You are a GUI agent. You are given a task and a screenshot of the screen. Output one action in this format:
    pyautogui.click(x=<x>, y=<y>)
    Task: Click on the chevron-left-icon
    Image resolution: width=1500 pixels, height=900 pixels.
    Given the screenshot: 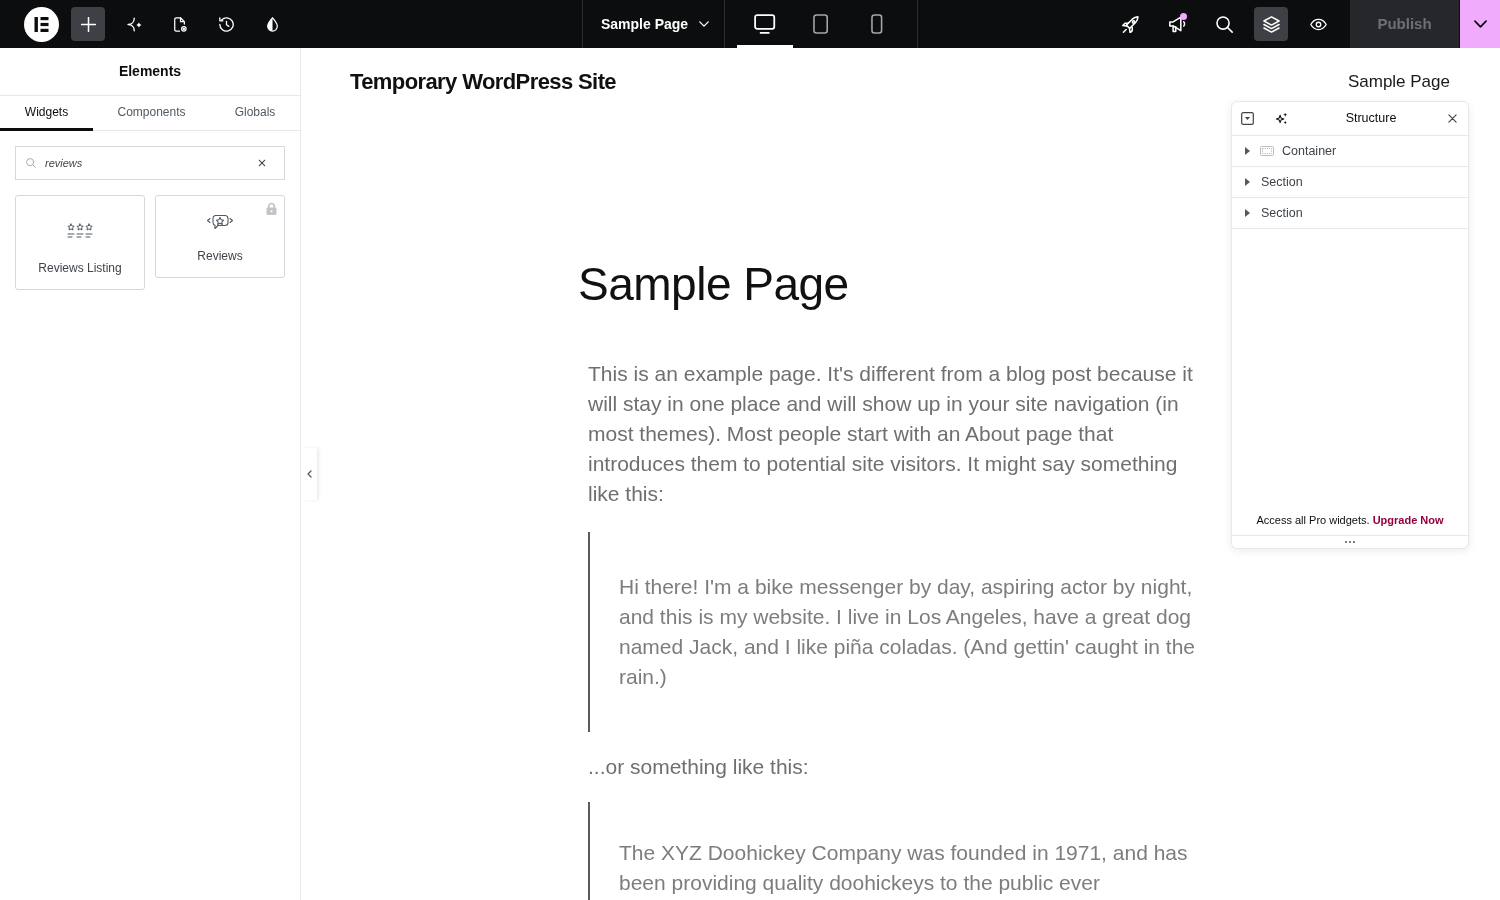 What is the action you would take?
    pyautogui.click(x=309, y=474)
    